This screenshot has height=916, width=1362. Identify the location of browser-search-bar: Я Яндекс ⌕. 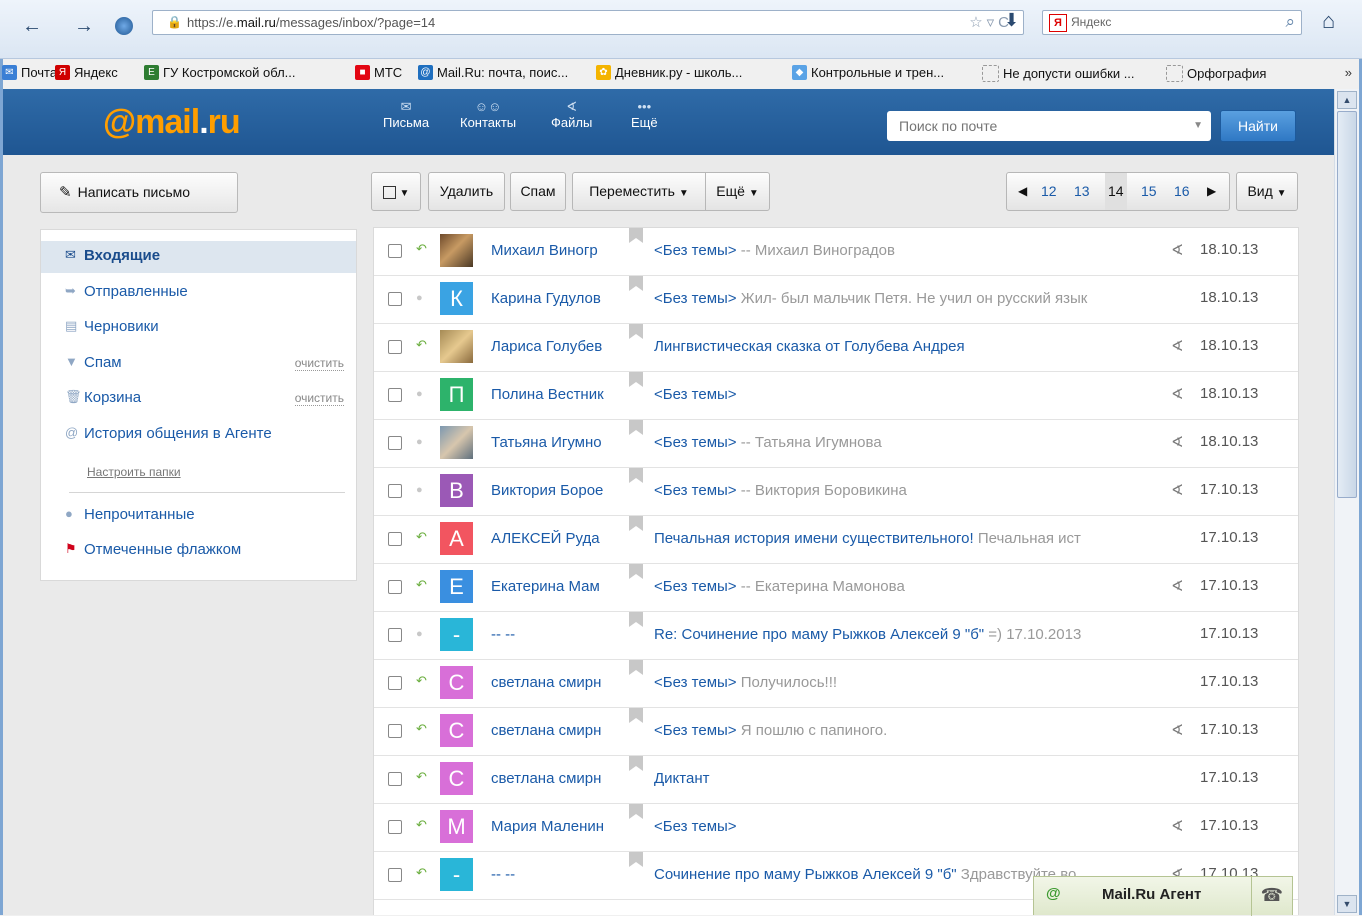
(1172, 22).